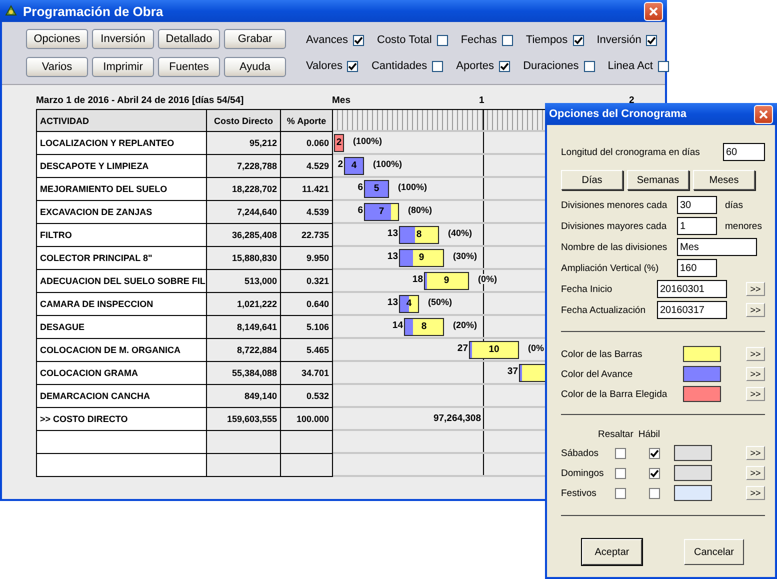 The image size is (777, 579). Describe the element at coordinates (57, 67) in the screenshot. I see `toolbar-button: Varios` at that location.